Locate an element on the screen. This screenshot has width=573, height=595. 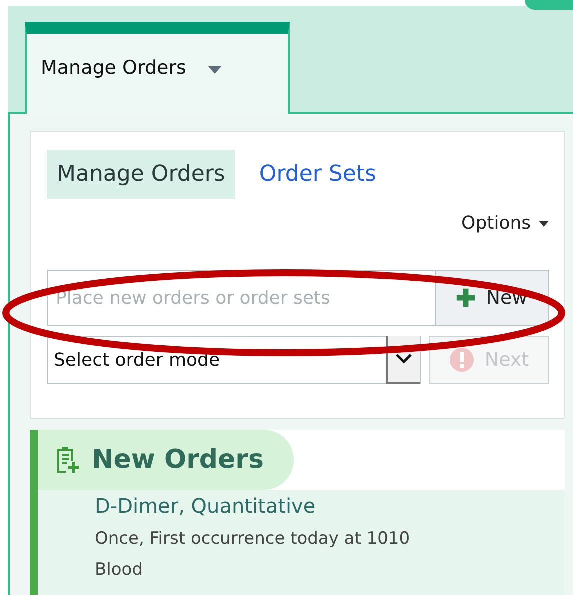
clipboard-plus-icon is located at coordinates (67, 460).